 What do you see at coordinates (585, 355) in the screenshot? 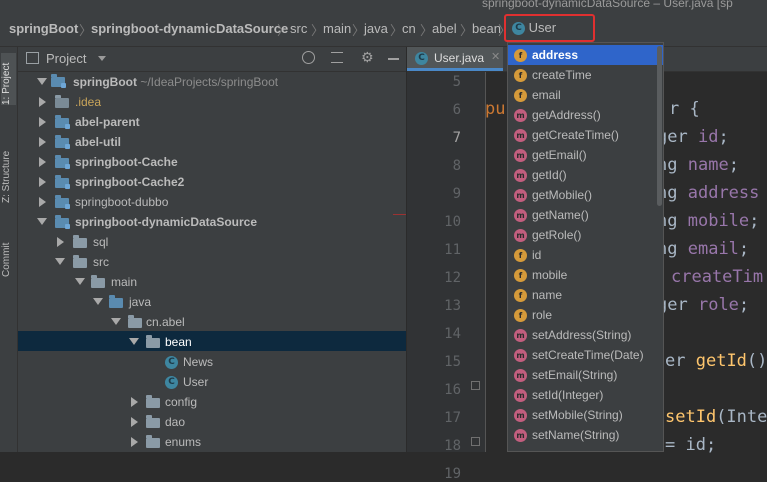
I see `popup-item: m setCreateTime(Date)` at bounding box center [585, 355].